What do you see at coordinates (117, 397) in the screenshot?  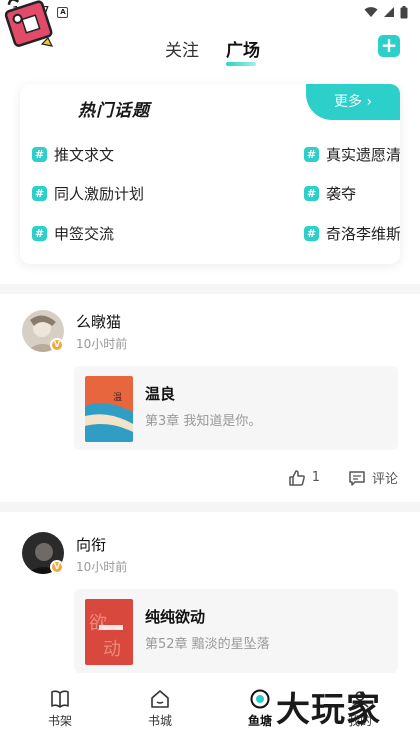 I see `svg-text: 温` at bounding box center [117, 397].